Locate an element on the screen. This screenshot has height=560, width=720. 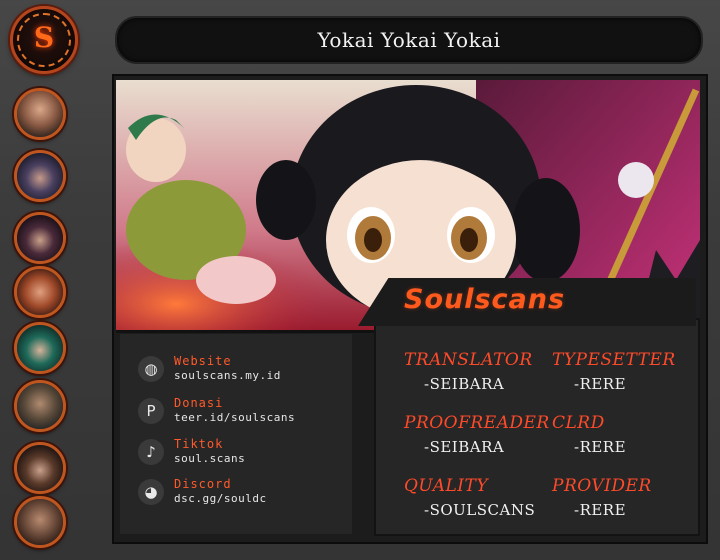
page-title: Yokai Yokai Yokai is located at coordinates (409, 40).